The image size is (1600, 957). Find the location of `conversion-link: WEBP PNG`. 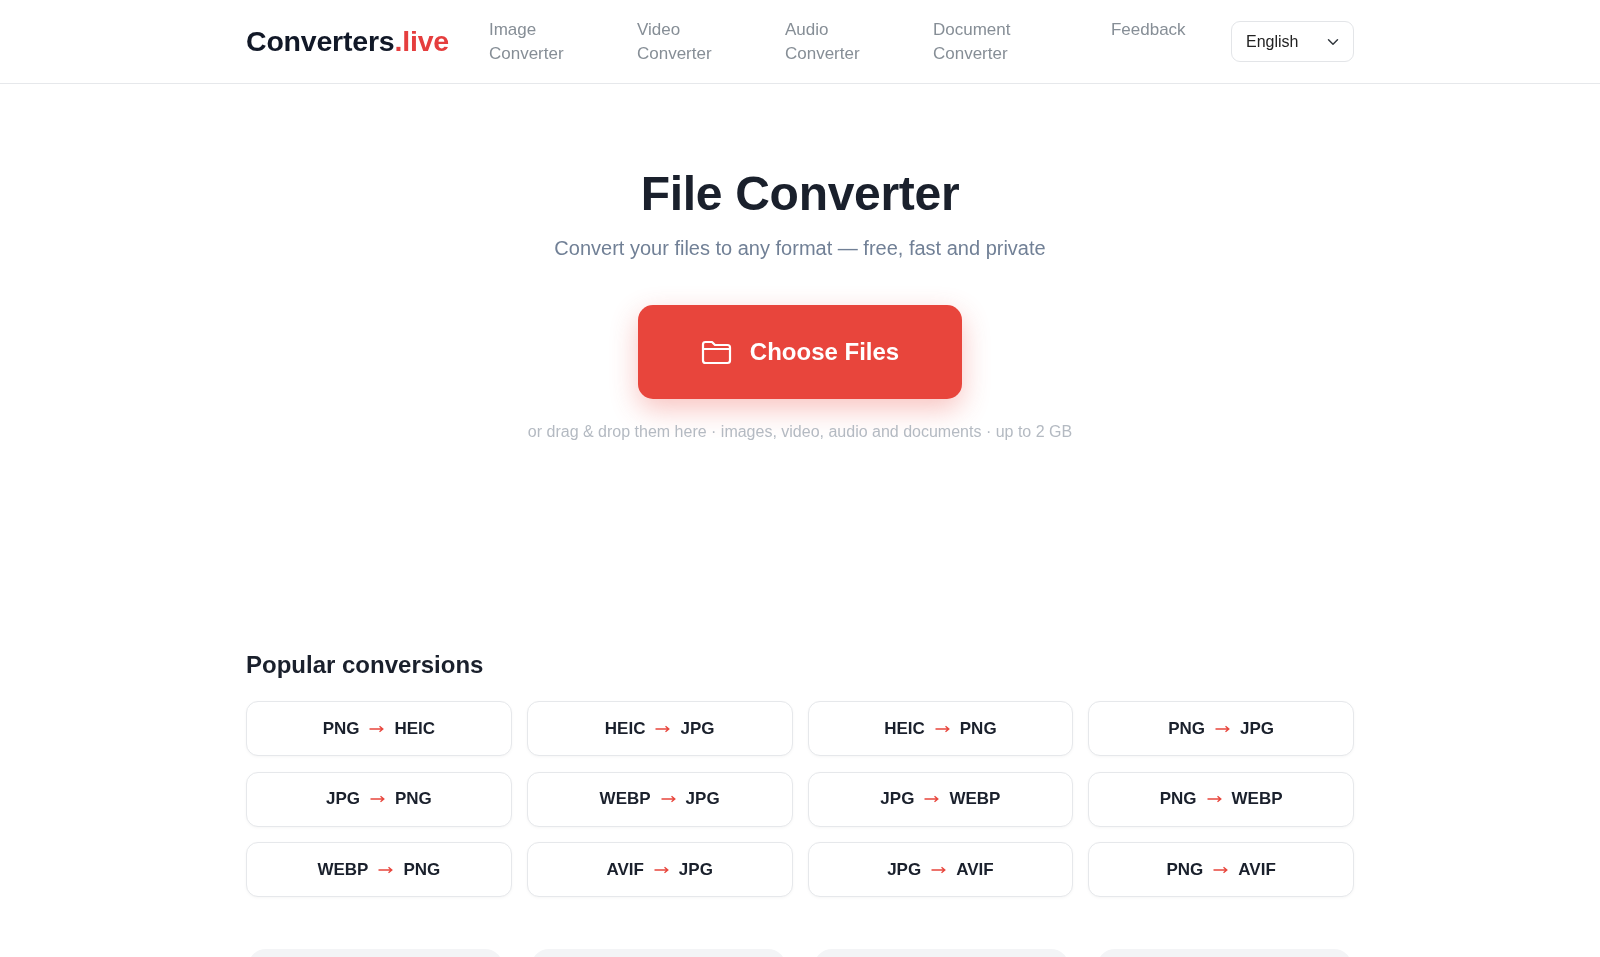

conversion-link: WEBP PNG is located at coordinates (379, 869).